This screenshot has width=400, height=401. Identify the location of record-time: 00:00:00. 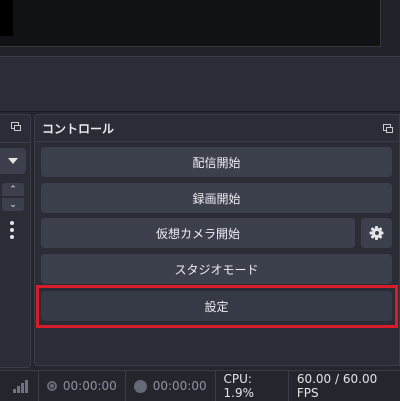
(179, 386).